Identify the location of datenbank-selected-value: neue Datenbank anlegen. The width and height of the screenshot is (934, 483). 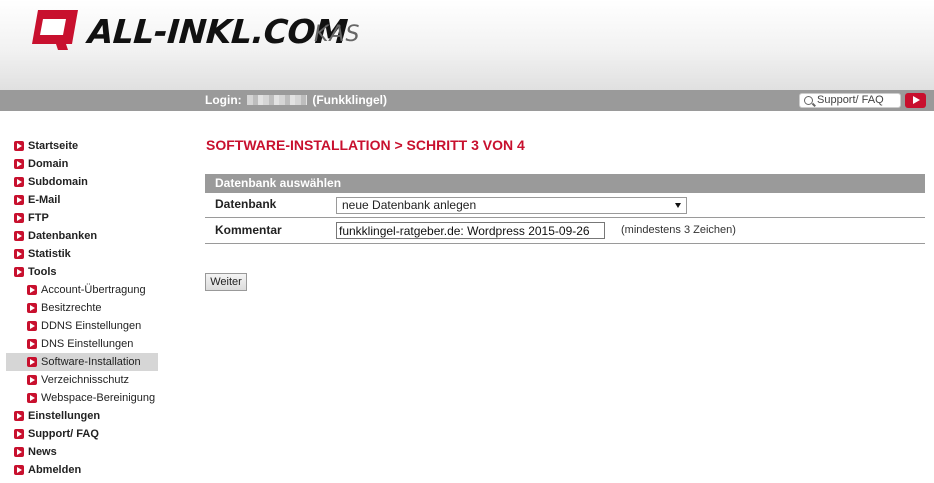
(409, 205).